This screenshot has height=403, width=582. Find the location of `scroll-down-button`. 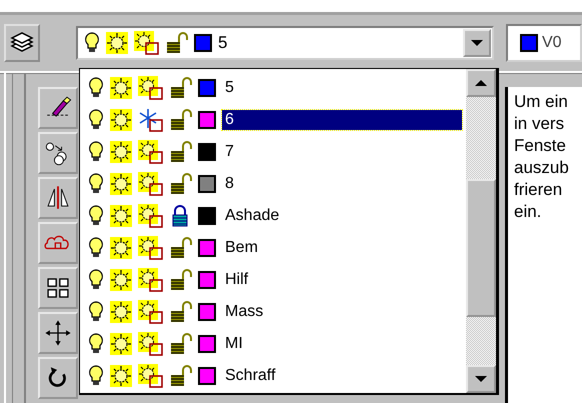

scroll-down-button is located at coordinates (481, 379).